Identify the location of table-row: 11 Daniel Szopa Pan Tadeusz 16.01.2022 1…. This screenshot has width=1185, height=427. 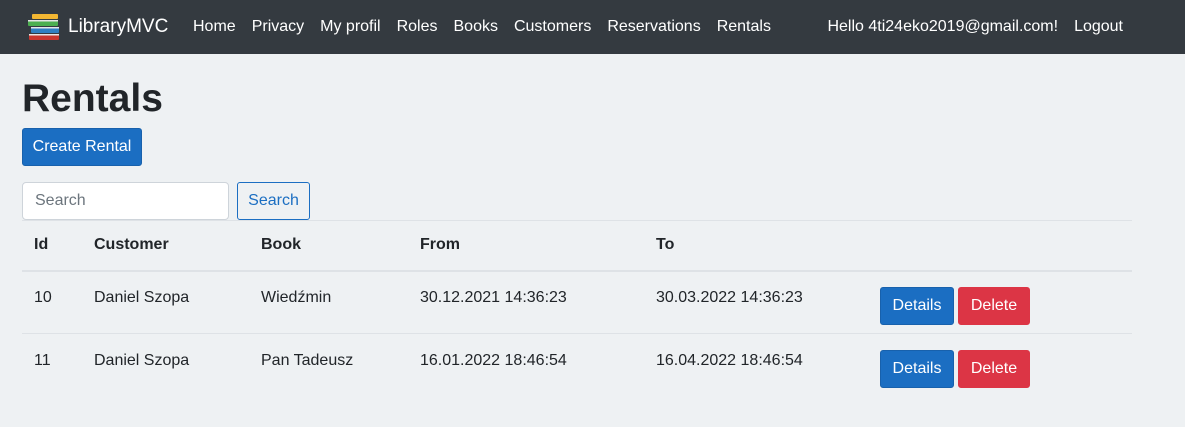
(577, 365).